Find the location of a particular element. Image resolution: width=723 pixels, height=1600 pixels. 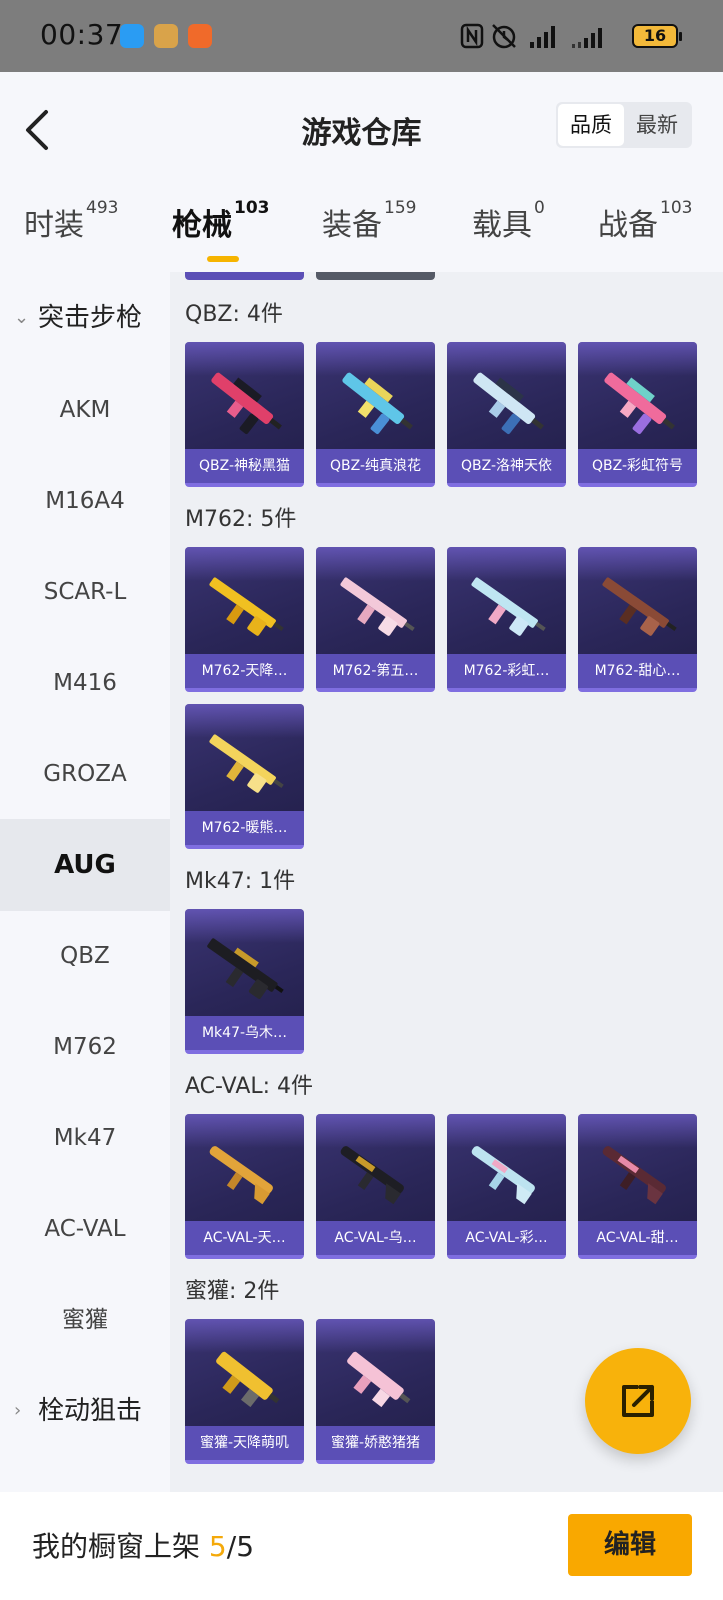

sidebar-item-scar-l: SCAR-L is located at coordinates (85, 592).